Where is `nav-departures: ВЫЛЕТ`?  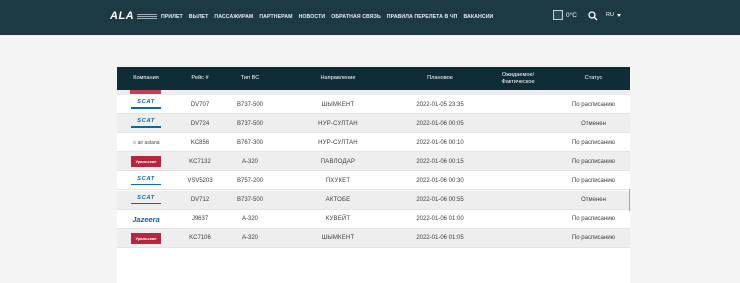
nav-departures: ВЫЛЕТ is located at coordinates (199, 17).